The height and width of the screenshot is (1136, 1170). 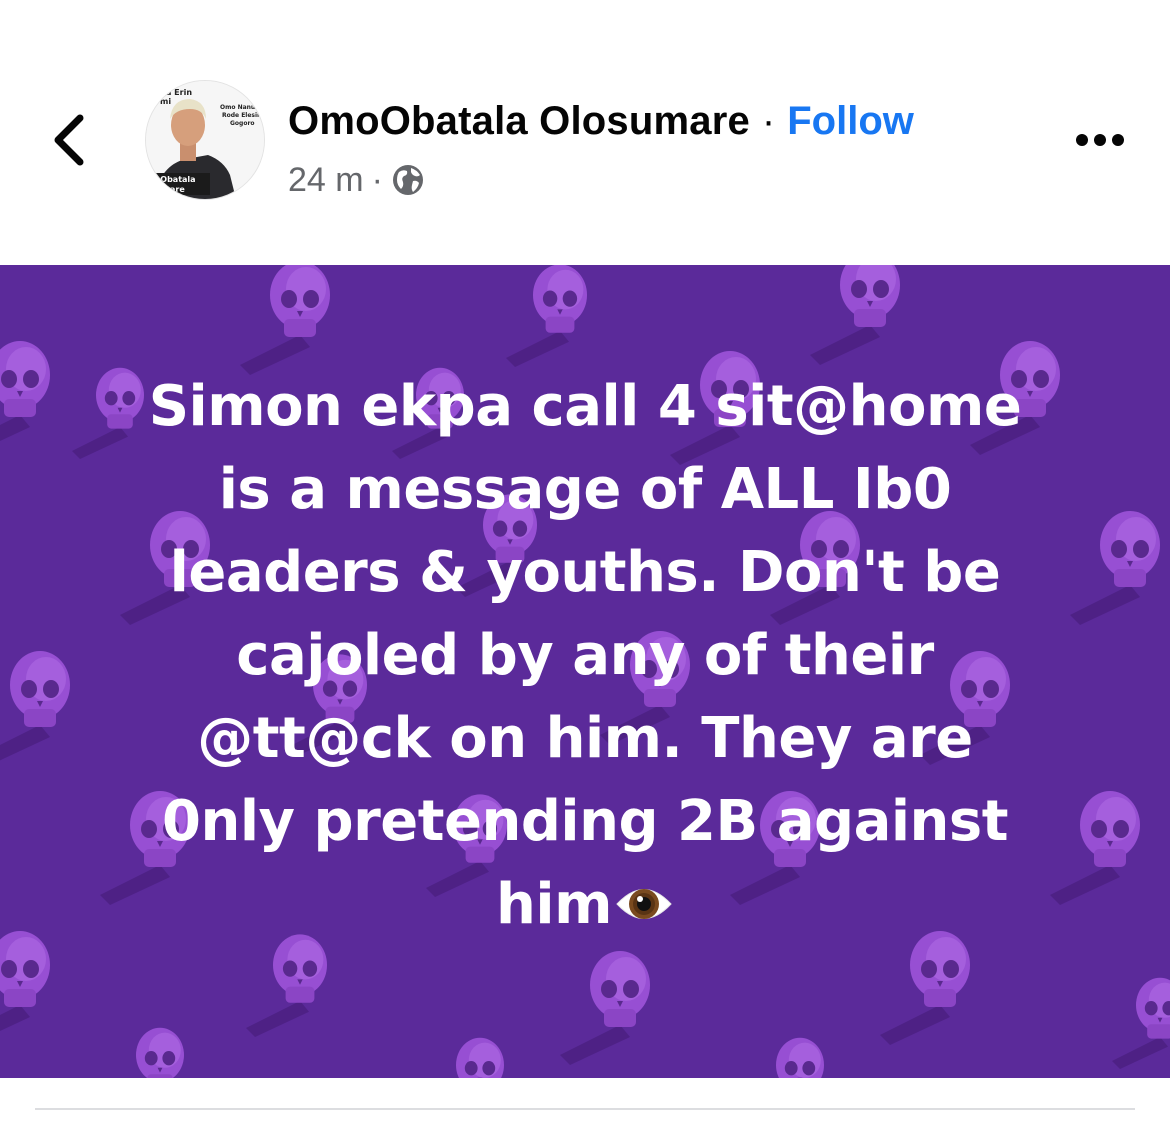 I want to click on avatar-lettering-3: Omo Nanu, so click(x=237, y=107).